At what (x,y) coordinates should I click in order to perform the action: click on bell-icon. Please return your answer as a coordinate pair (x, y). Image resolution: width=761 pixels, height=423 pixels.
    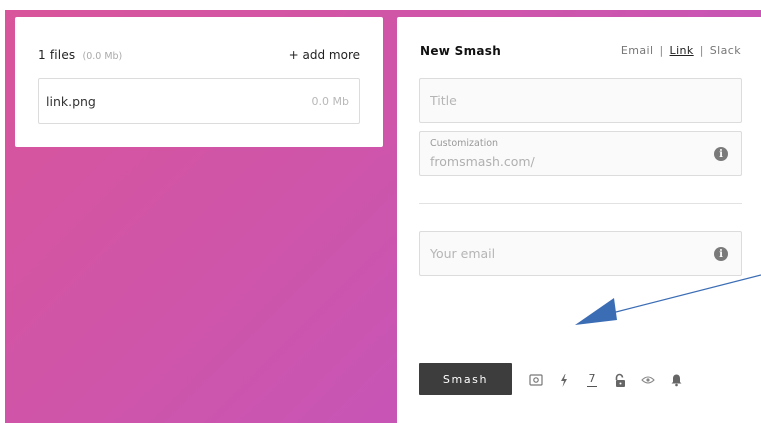
    Looking at the image, I should click on (676, 380).